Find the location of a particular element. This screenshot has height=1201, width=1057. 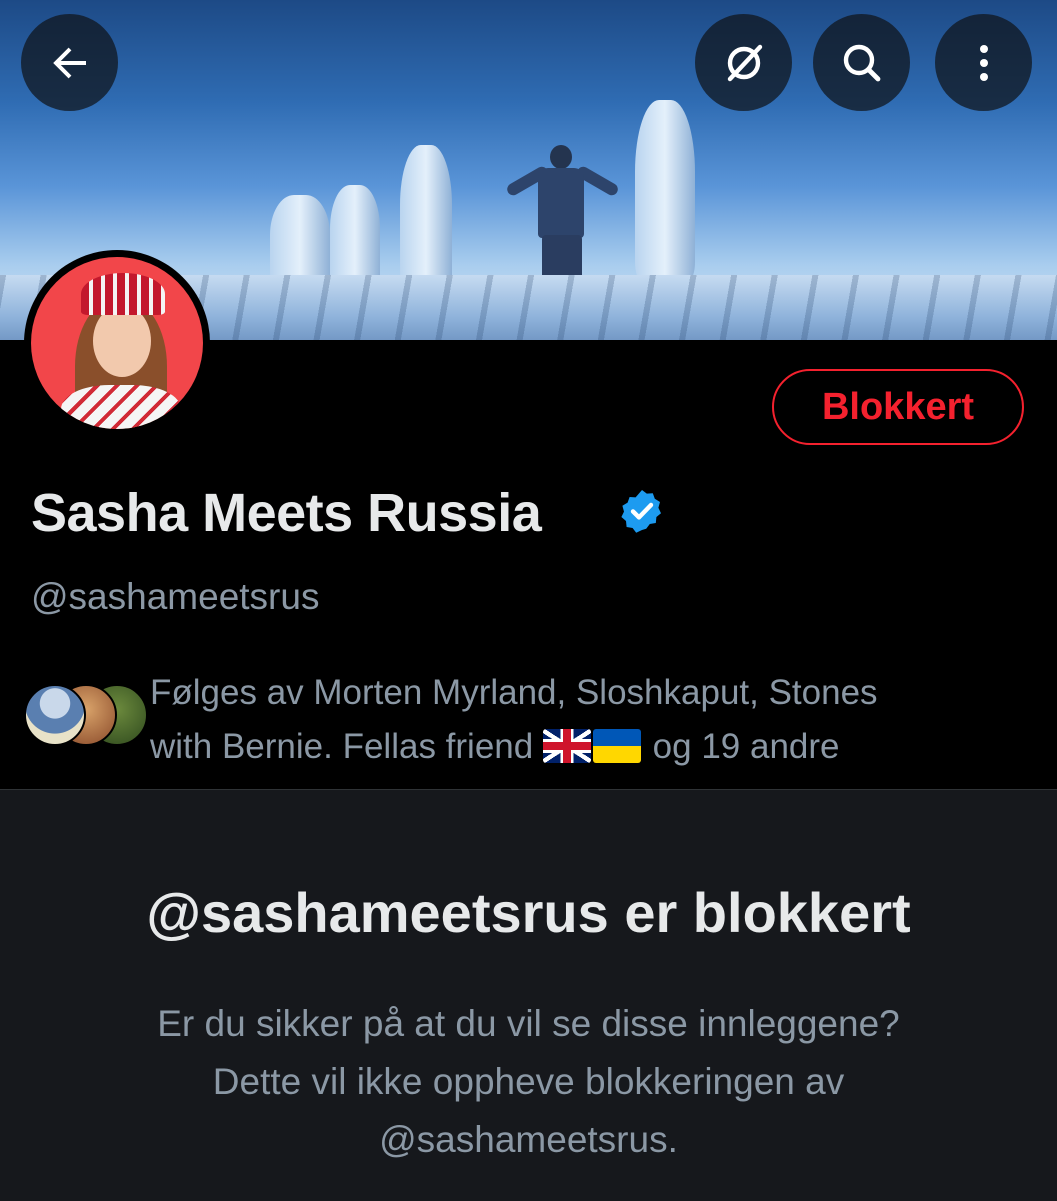

blocked-notice-line3: @sashameetsrus. is located at coordinates (528, 1139).